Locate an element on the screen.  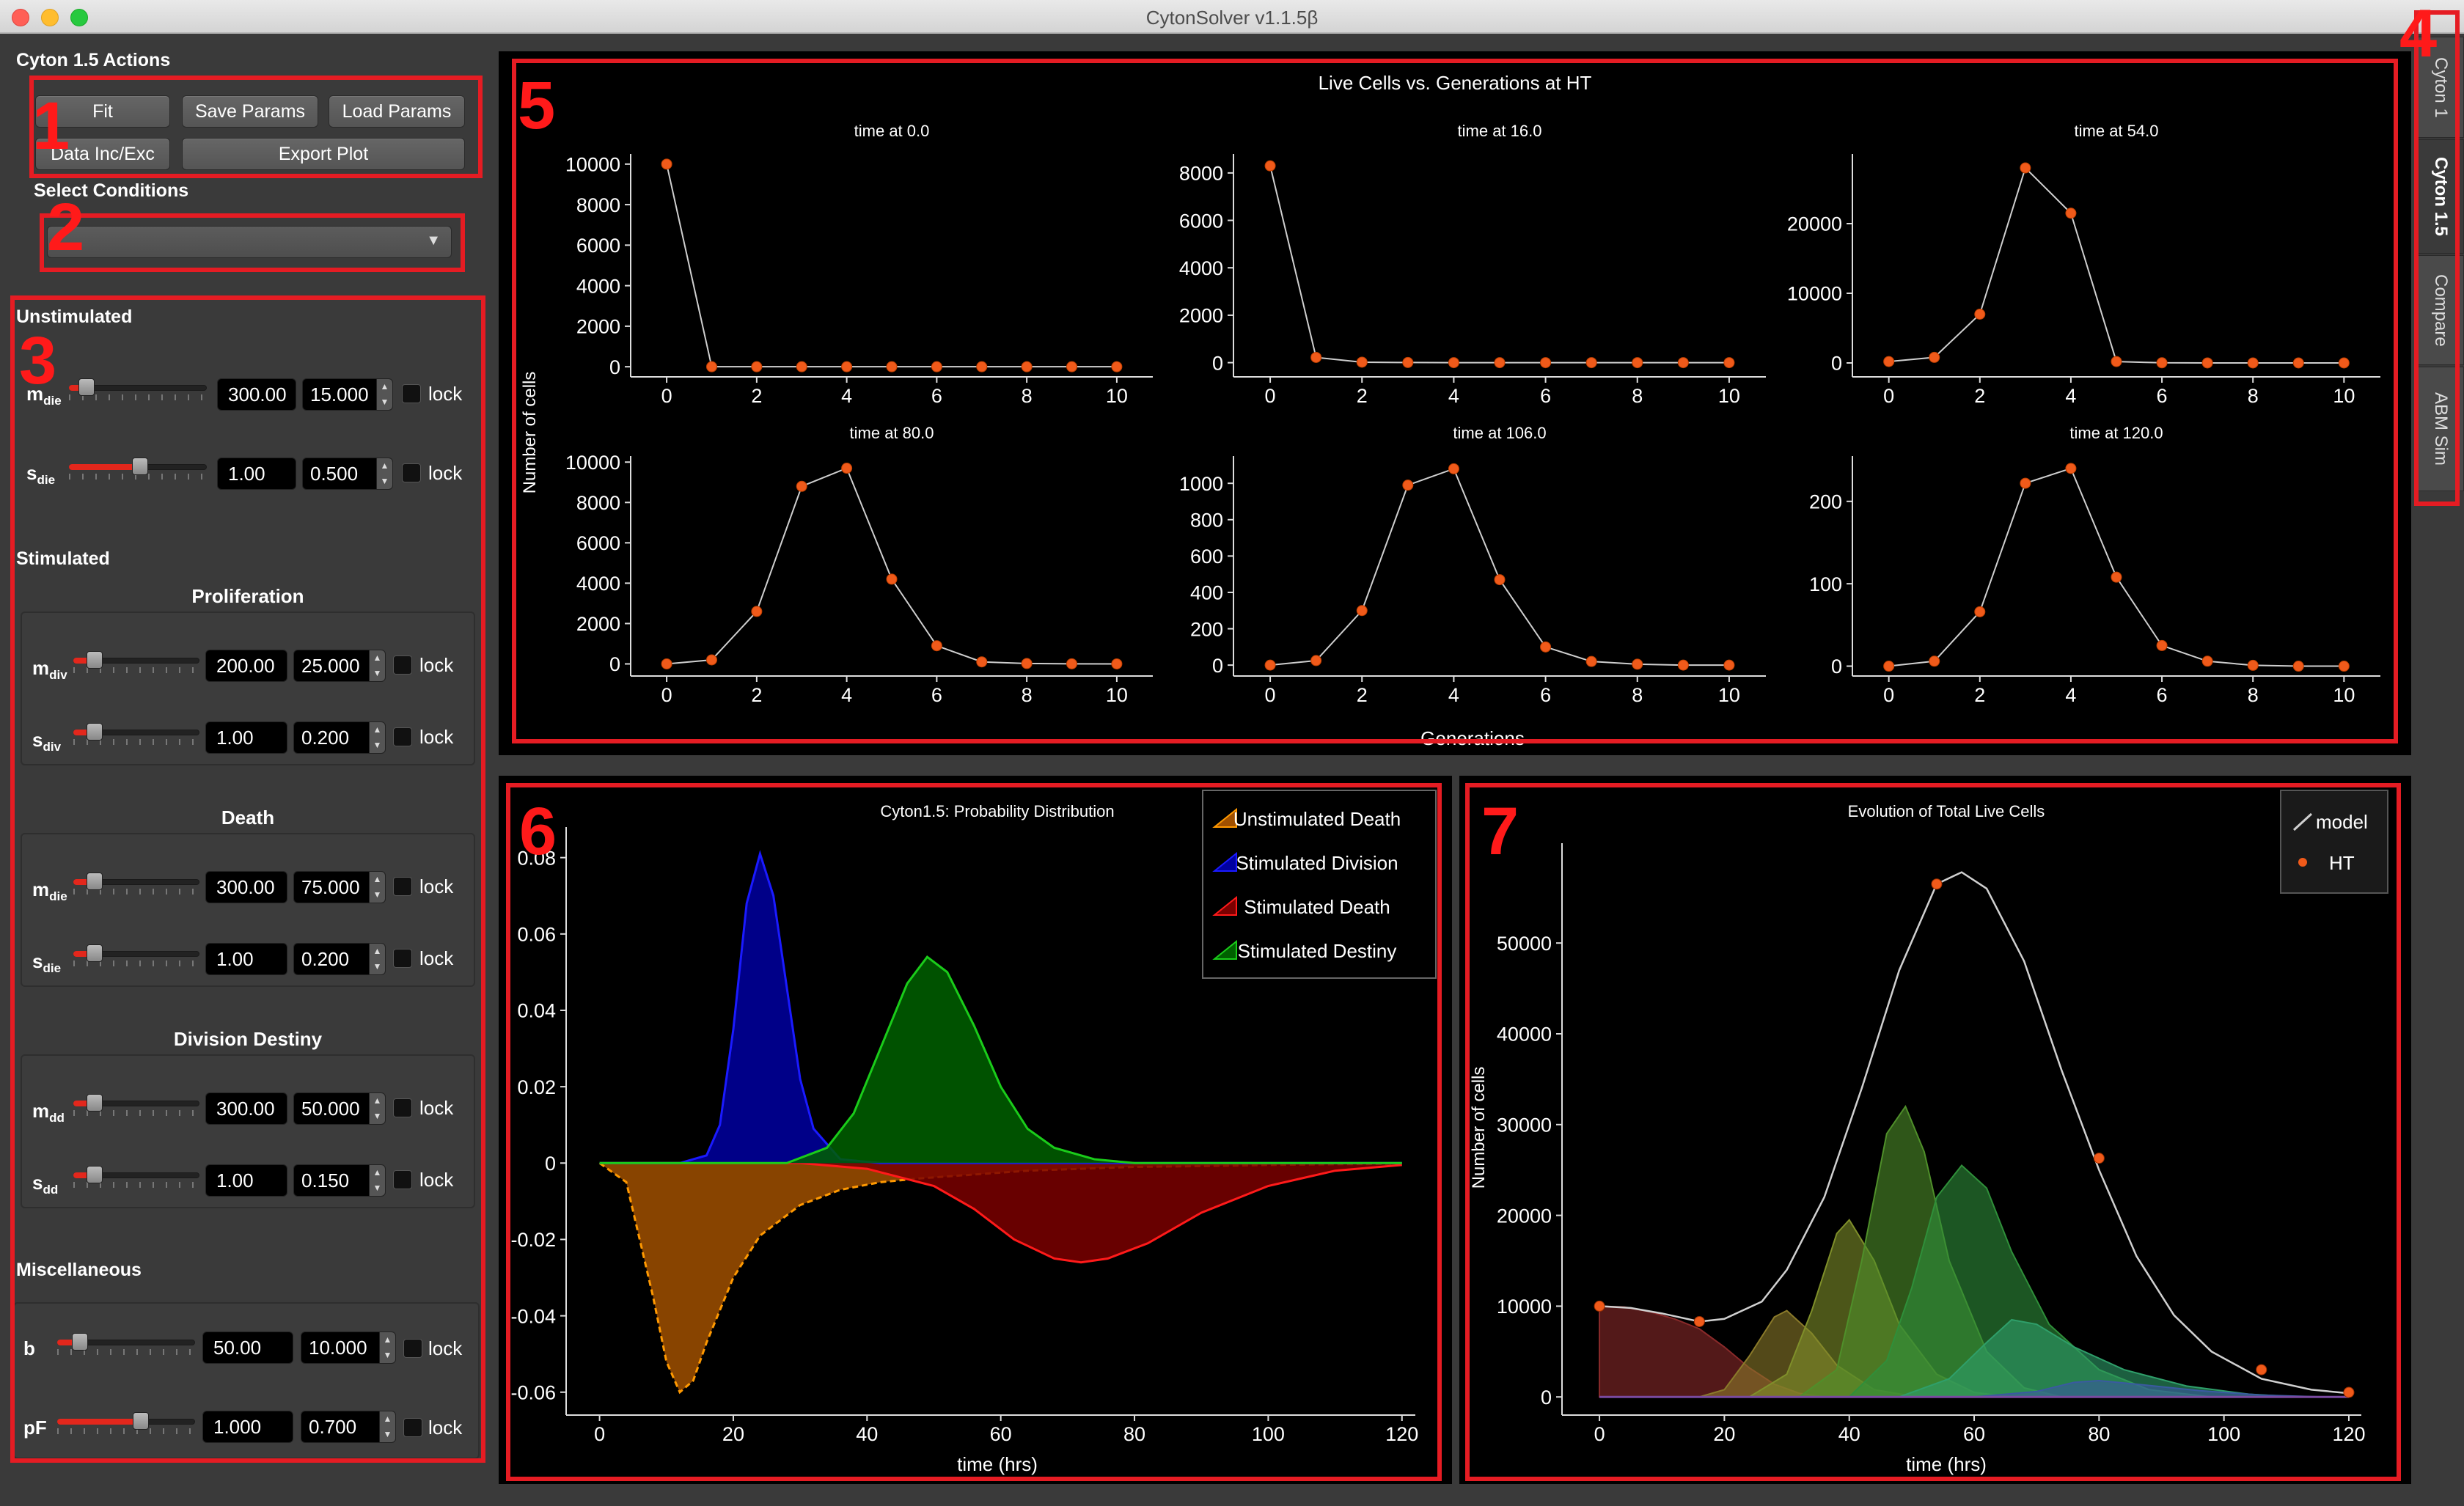
actions-title: Cyton 1.5 Actions is located at coordinates (93, 60).